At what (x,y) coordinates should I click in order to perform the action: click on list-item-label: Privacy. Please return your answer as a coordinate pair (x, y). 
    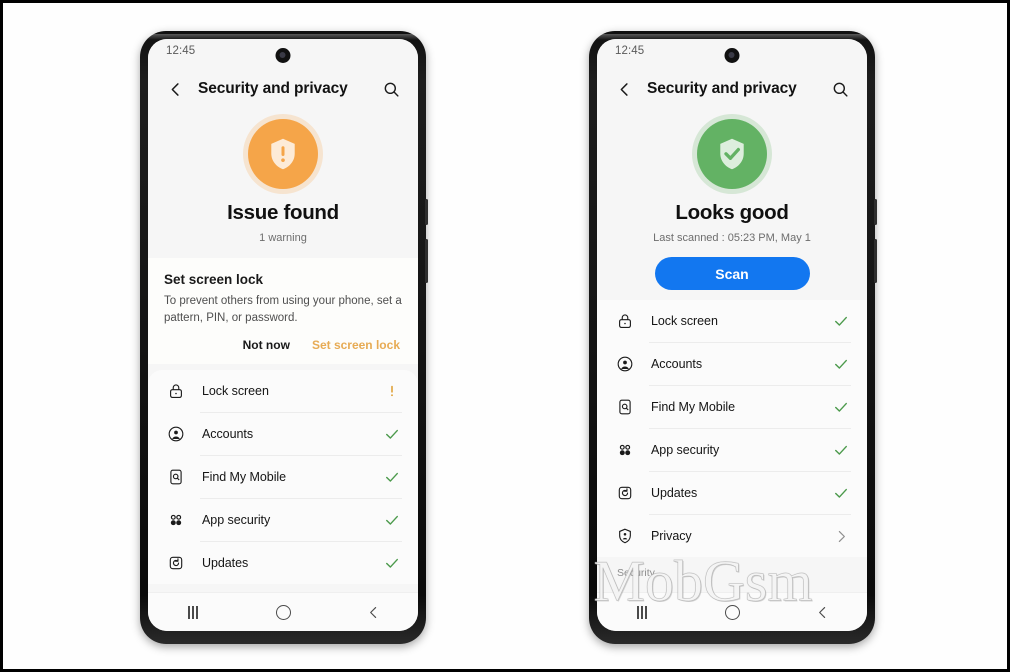
    Looking at the image, I should click on (671, 536).